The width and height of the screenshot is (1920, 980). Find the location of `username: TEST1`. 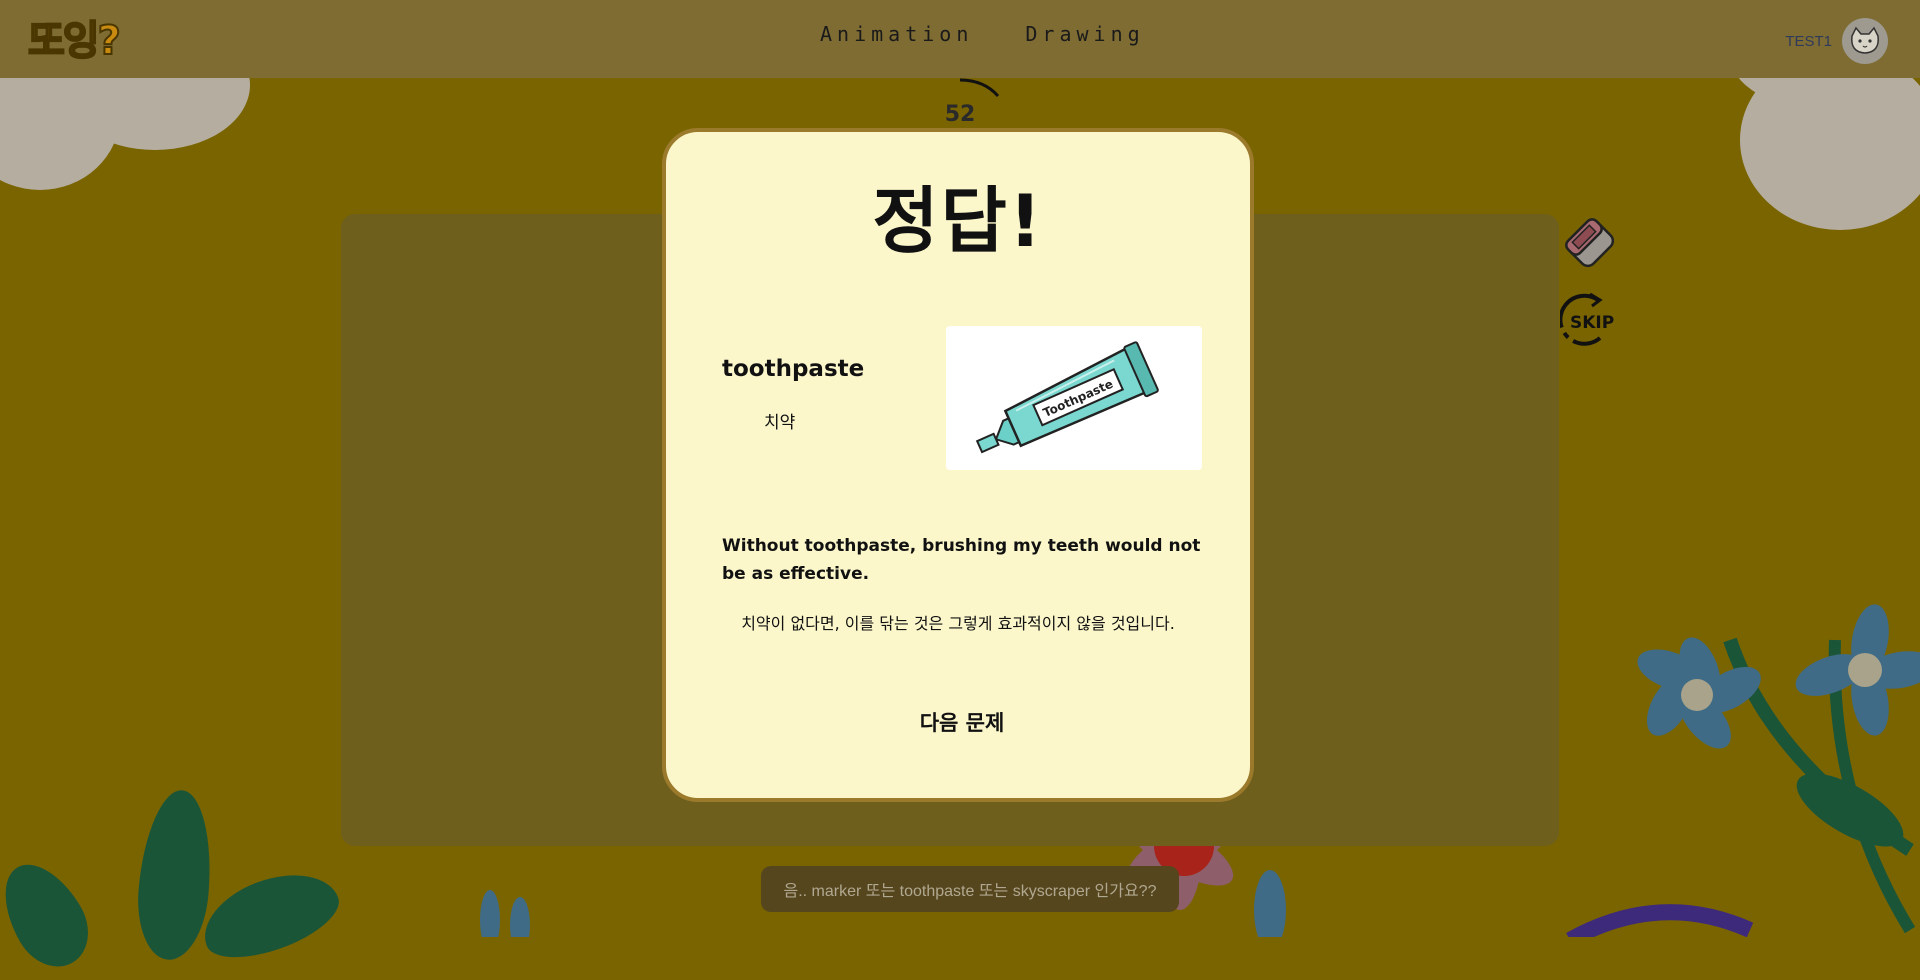

username: TEST1 is located at coordinates (1808, 41).